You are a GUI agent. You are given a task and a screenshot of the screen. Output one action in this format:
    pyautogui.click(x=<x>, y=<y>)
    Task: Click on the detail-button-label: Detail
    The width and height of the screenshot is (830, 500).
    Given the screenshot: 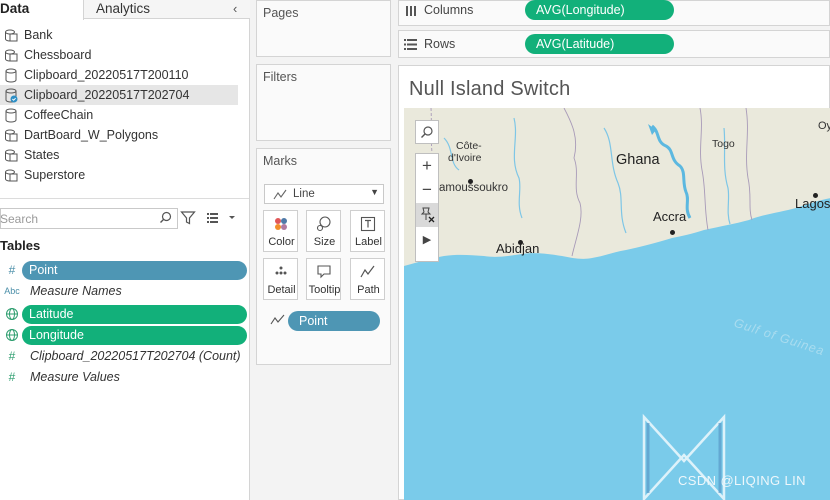 What is the action you would take?
    pyautogui.click(x=281, y=290)
    